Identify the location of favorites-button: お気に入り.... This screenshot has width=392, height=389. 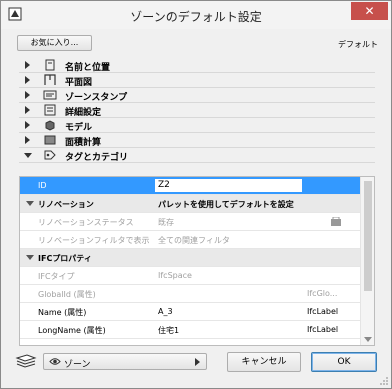
(54, 43).